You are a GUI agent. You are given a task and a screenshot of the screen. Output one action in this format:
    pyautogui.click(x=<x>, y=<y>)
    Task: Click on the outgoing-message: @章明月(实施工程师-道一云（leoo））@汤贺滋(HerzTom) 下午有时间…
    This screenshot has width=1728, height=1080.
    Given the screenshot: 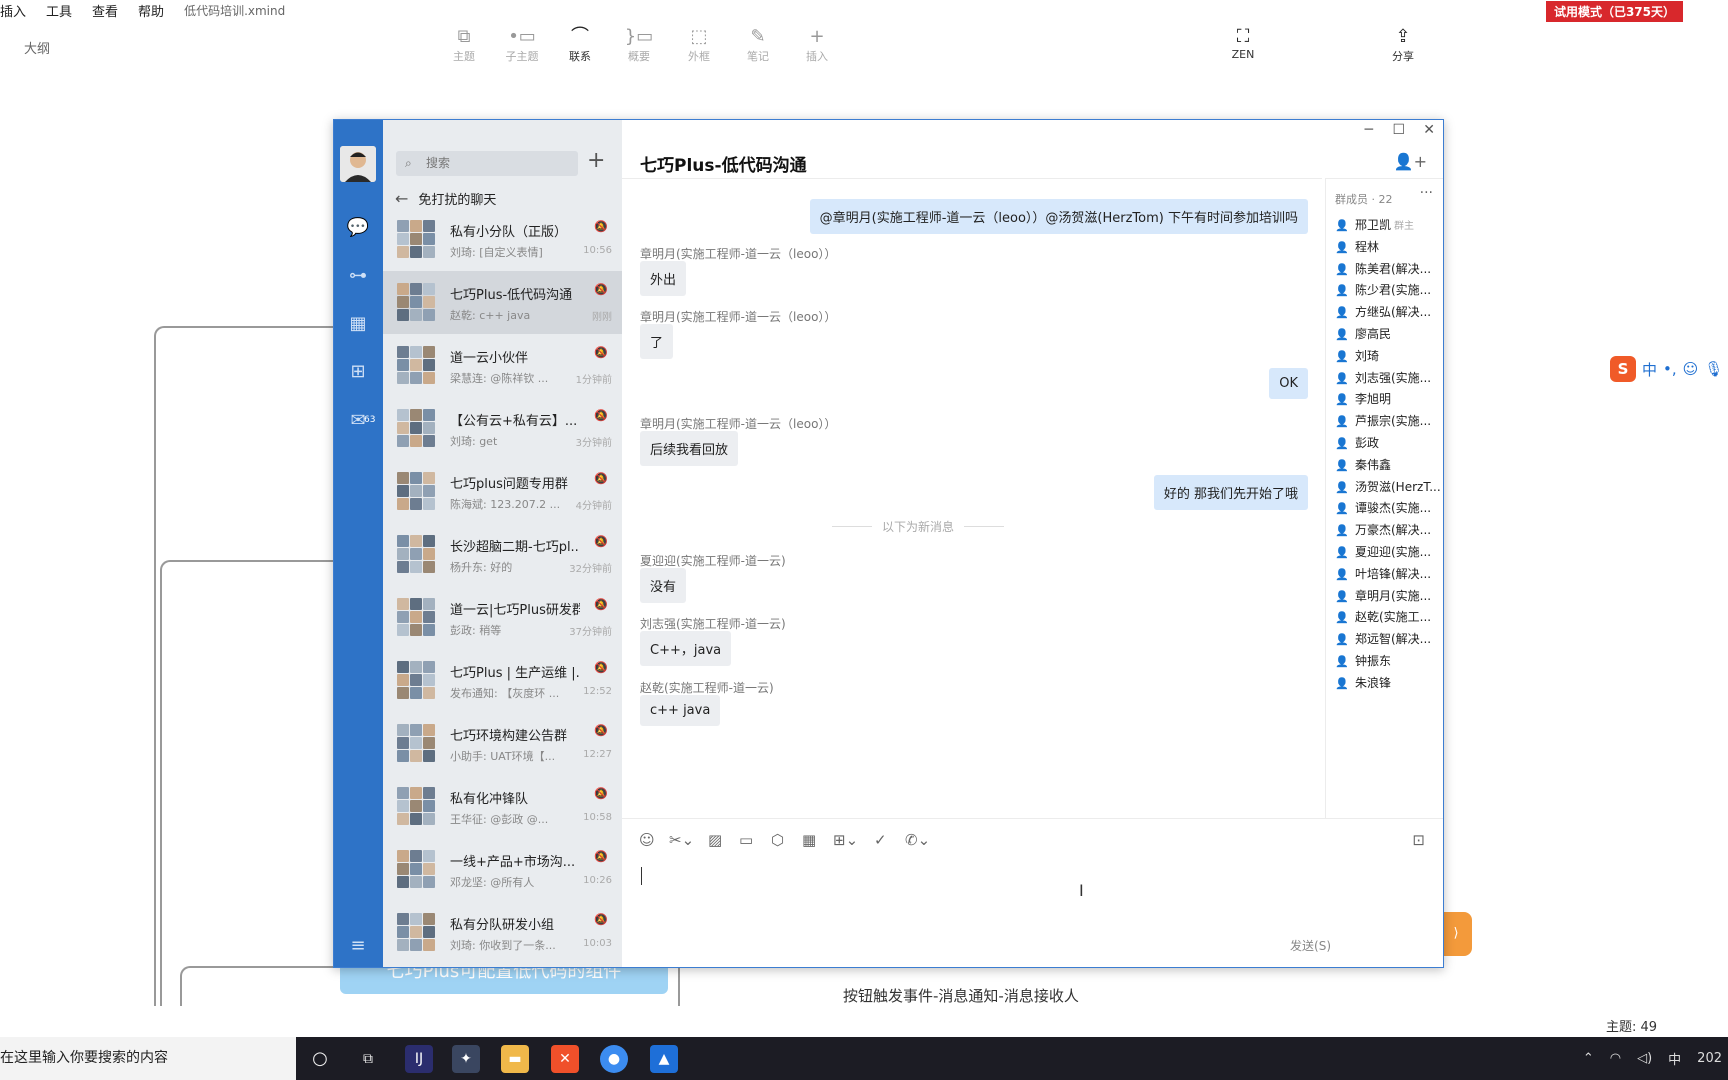 What is the action you would take?
    pyautogui.click(x=1058, y=216)
    